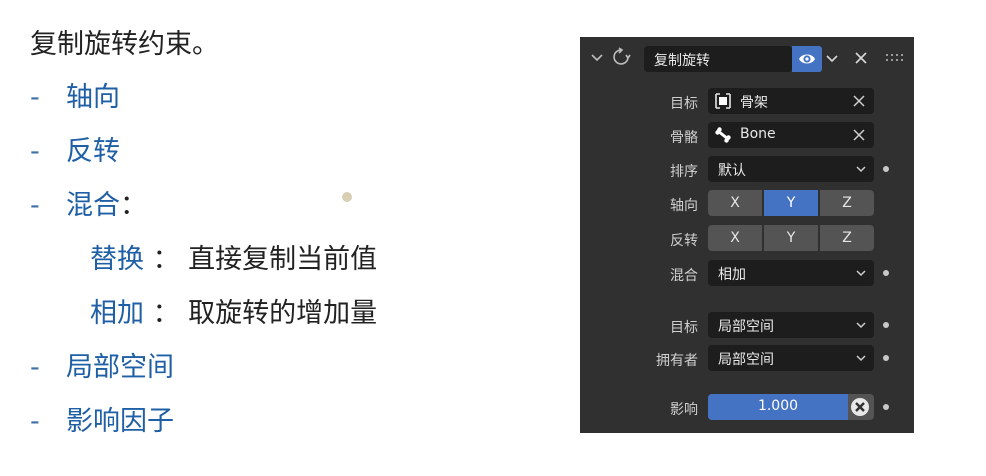  I want to click on order-dropdown: 默认, so click(791, 169).